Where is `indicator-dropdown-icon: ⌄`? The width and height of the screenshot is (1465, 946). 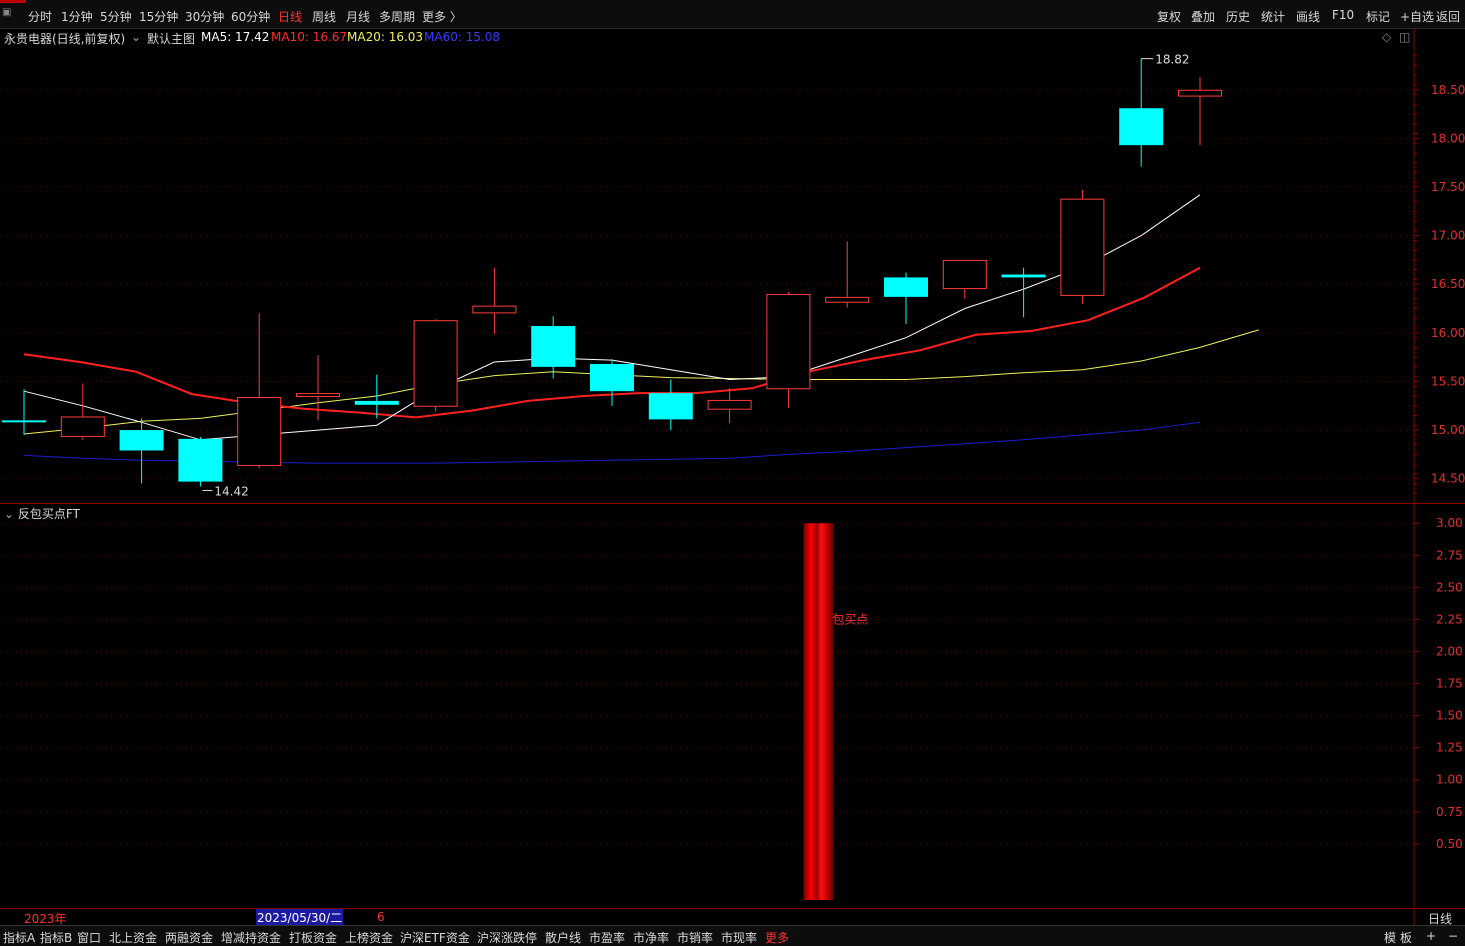 indicator-dropdown-icon: ⌄ is located at coordinates (9, 514).